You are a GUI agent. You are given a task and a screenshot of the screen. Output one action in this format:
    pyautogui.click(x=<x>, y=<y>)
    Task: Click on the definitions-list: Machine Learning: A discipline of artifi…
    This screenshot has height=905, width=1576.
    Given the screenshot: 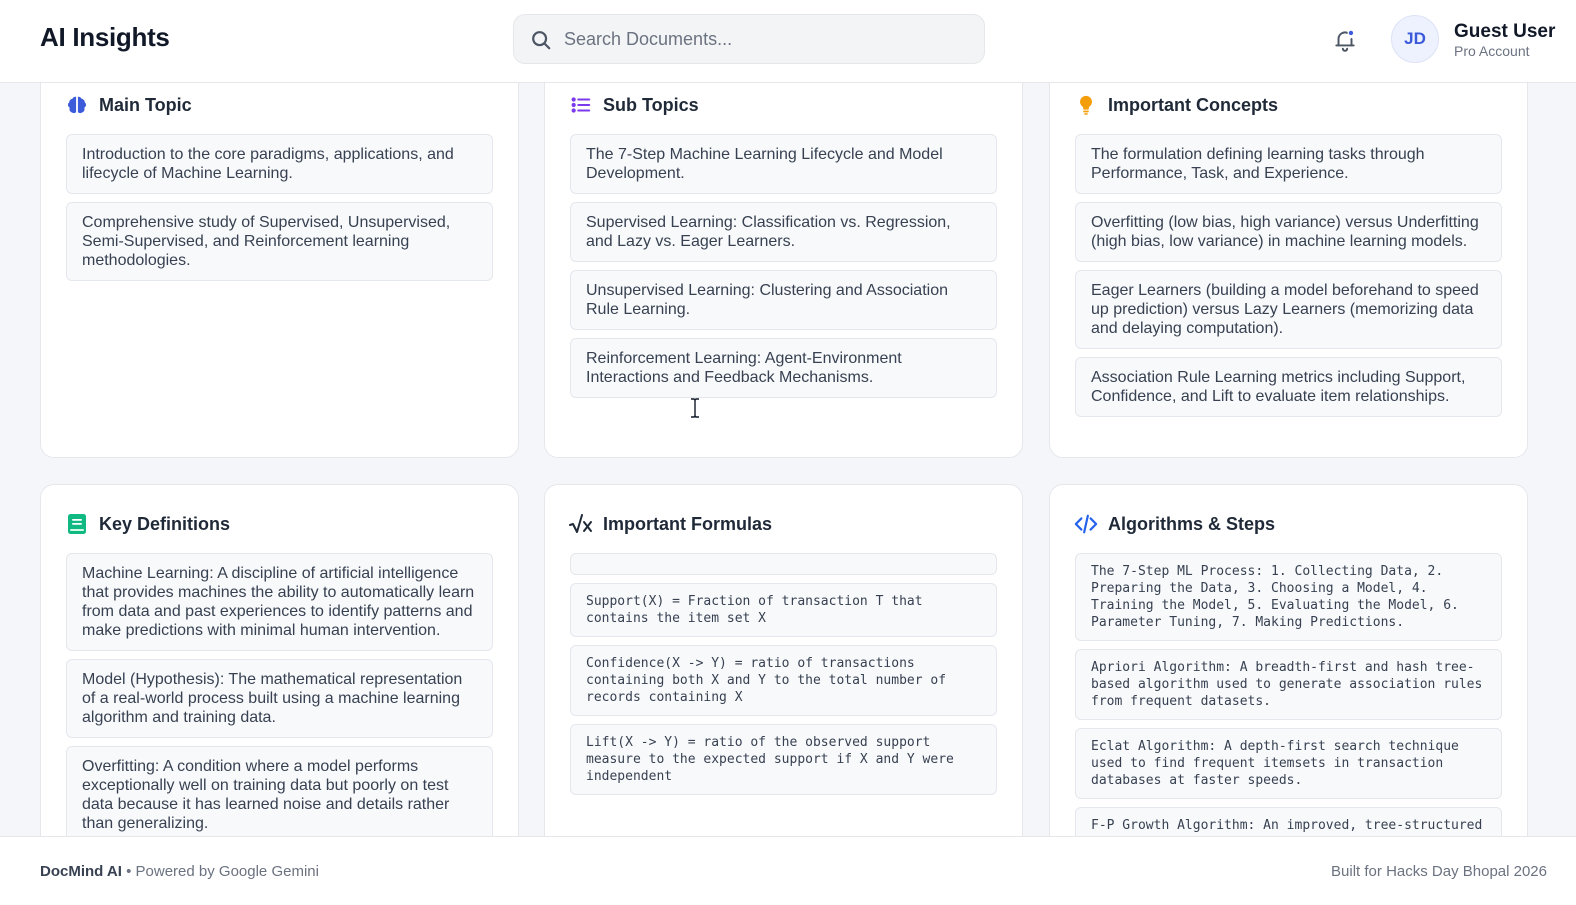 What is the action you would take?
    pyautogui.click(x=279, y=702)
    